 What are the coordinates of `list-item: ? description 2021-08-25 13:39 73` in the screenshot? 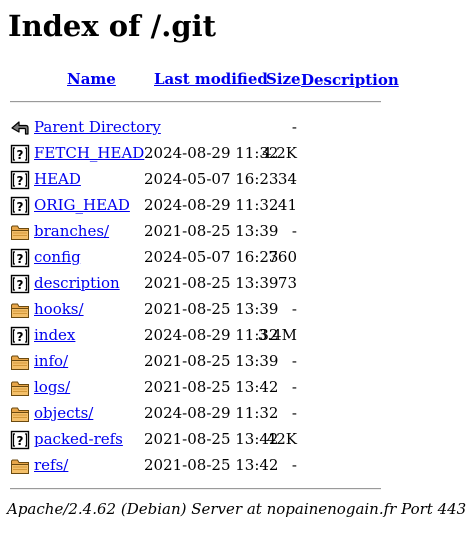 It's located at (237, 283).